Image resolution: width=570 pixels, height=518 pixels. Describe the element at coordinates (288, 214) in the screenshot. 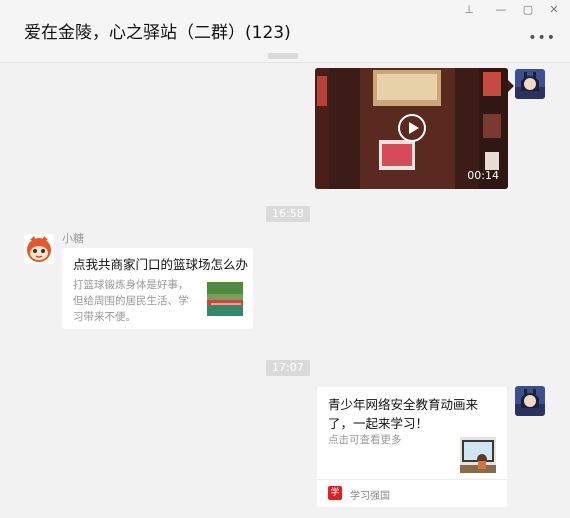

I see `time-badge: 16:58` at that location.